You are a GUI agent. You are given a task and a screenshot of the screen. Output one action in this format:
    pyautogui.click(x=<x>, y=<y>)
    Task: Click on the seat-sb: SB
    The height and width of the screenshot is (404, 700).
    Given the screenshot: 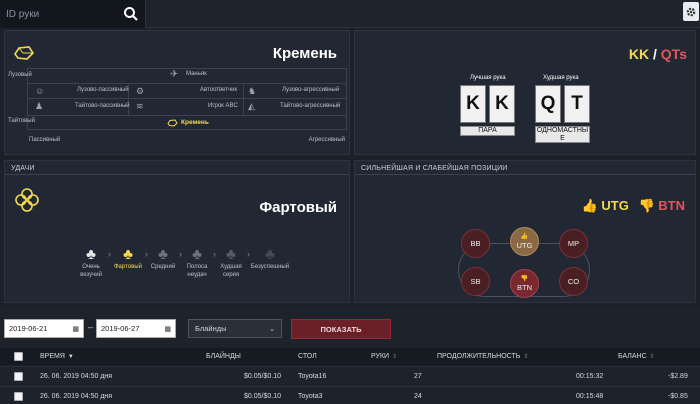 What is the action you would take?
    pyautogui.click(x=475, y=281)
    